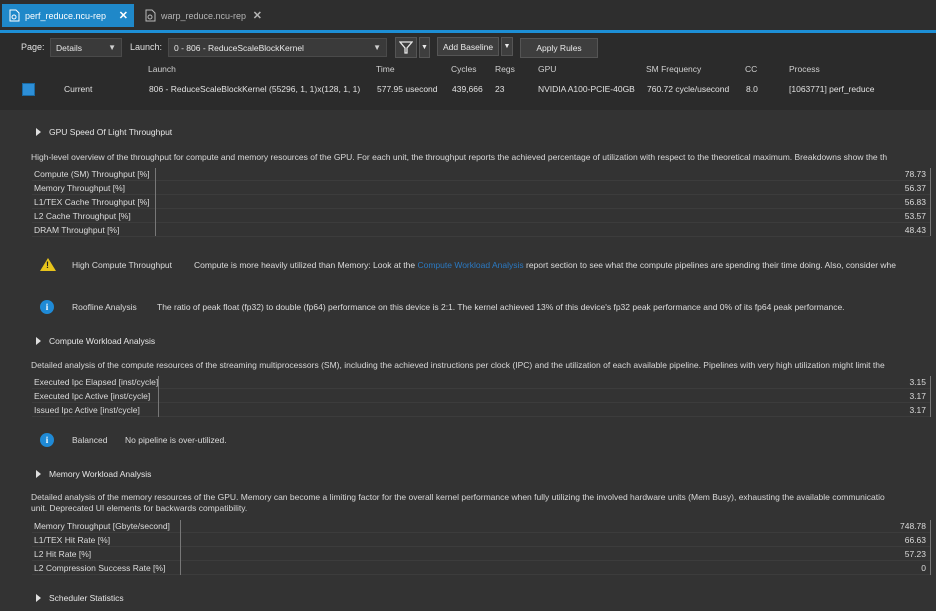  I want to click on metric-label: Memory Throughput [Gbyte/second], so click(102, 526).